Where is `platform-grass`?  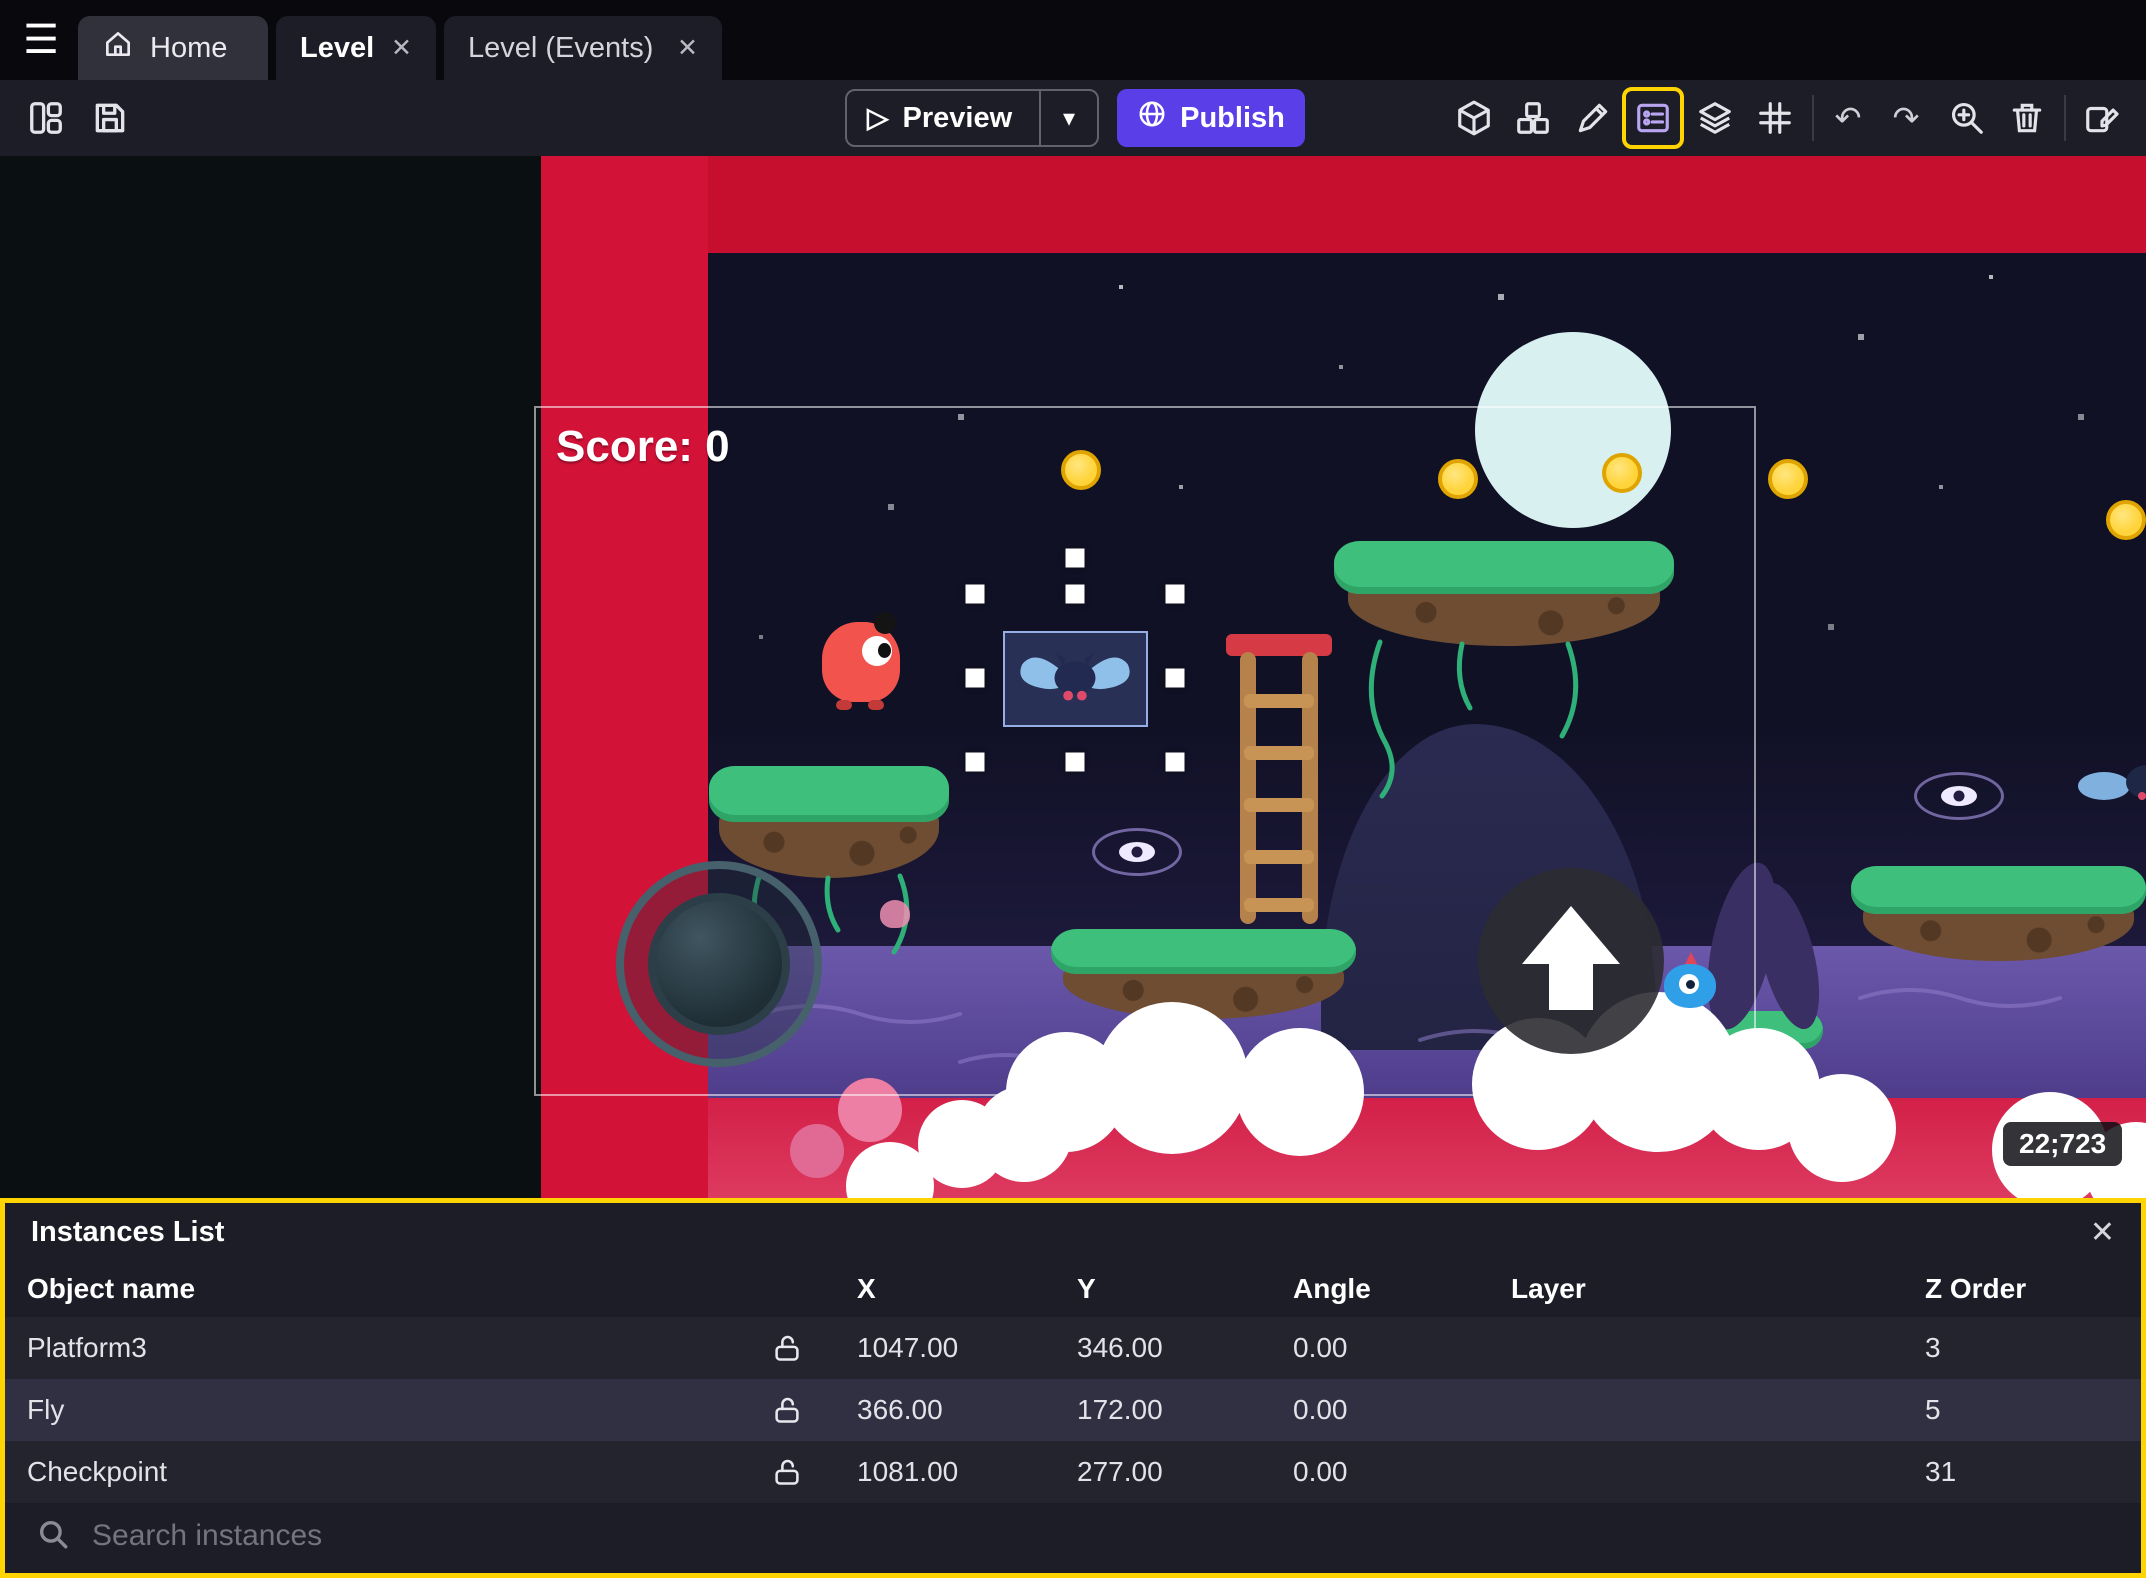 platform-grass is located at coordinates (1998, 890).